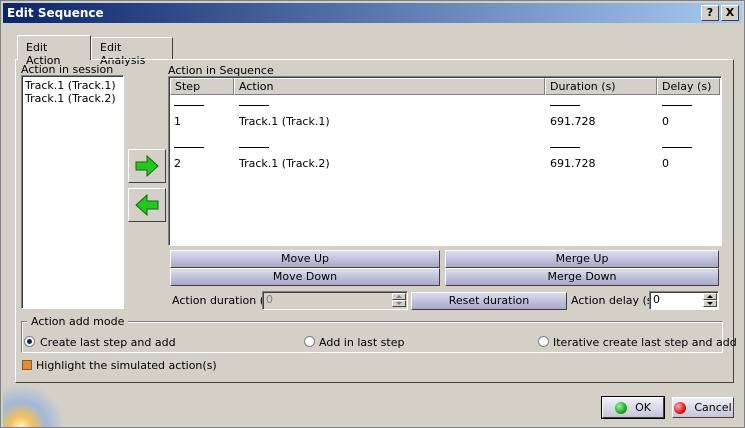 Image resolution: width=745 pixels, height=428 pixels. What do you see at coordinates (372, 13) in the screenshot?
I see `title-bar: Edit Sequence ? X` at bounding box center [372, 13].